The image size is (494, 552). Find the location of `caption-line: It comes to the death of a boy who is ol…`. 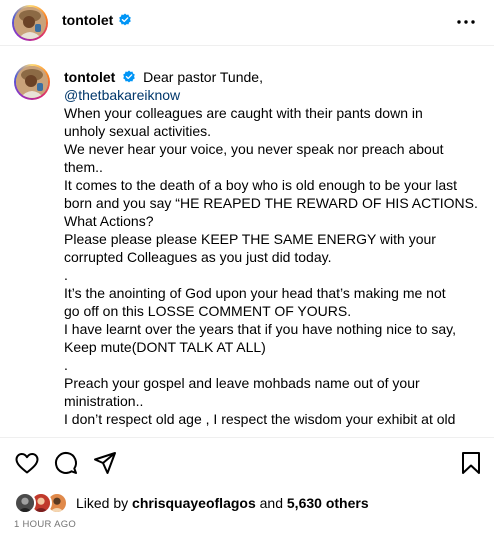

caption-line: It comes to the death of a boy who is ol… is located at coordinates (261, 185).